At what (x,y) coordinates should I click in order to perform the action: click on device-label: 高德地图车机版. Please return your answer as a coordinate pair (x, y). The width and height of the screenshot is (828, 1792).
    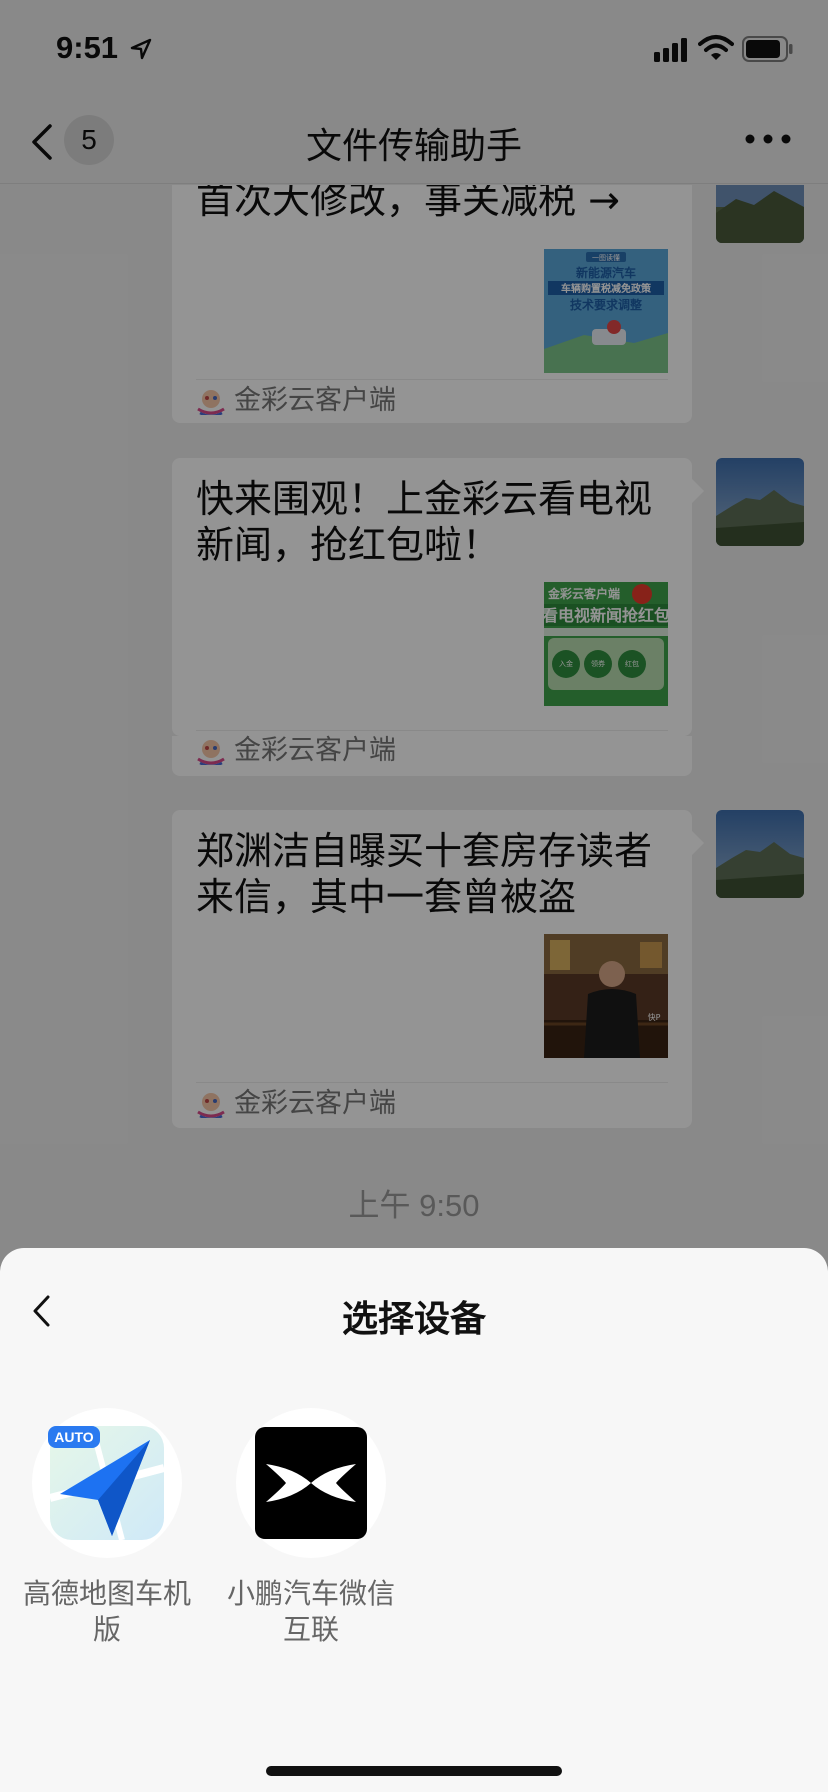
    Looking at the image, I should click on (106, 1611).